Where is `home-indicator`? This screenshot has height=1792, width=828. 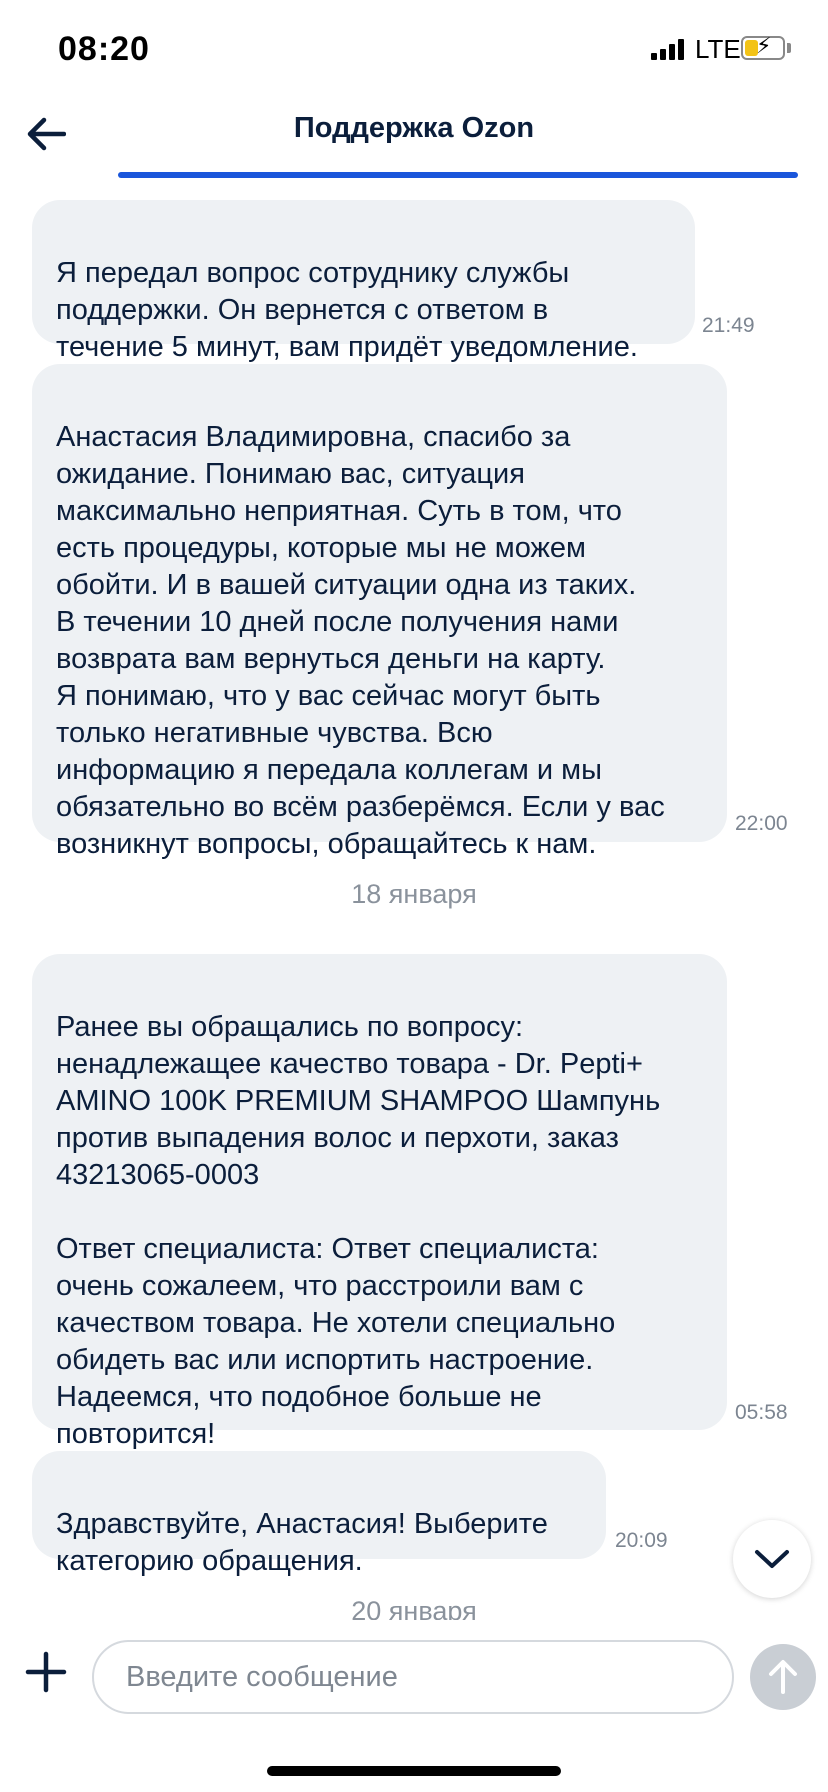
home-indicator is located at coordinates (414, 1771).